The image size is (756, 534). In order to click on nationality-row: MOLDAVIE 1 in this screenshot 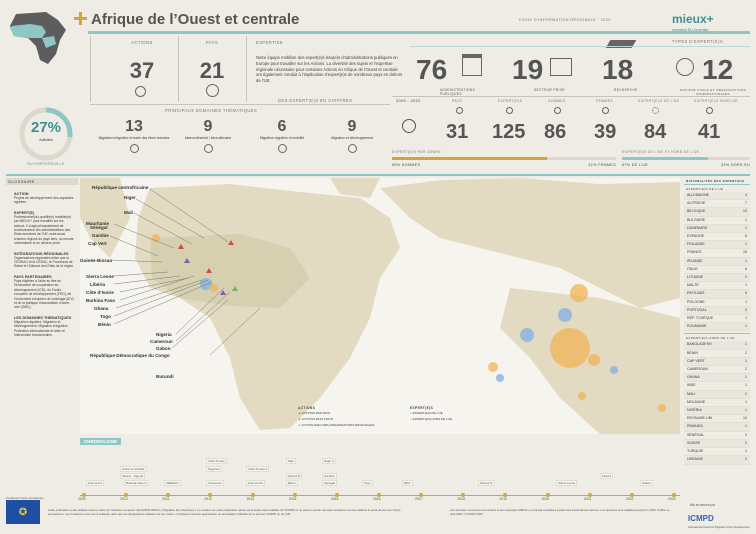, I will do `click(717, 403)`.